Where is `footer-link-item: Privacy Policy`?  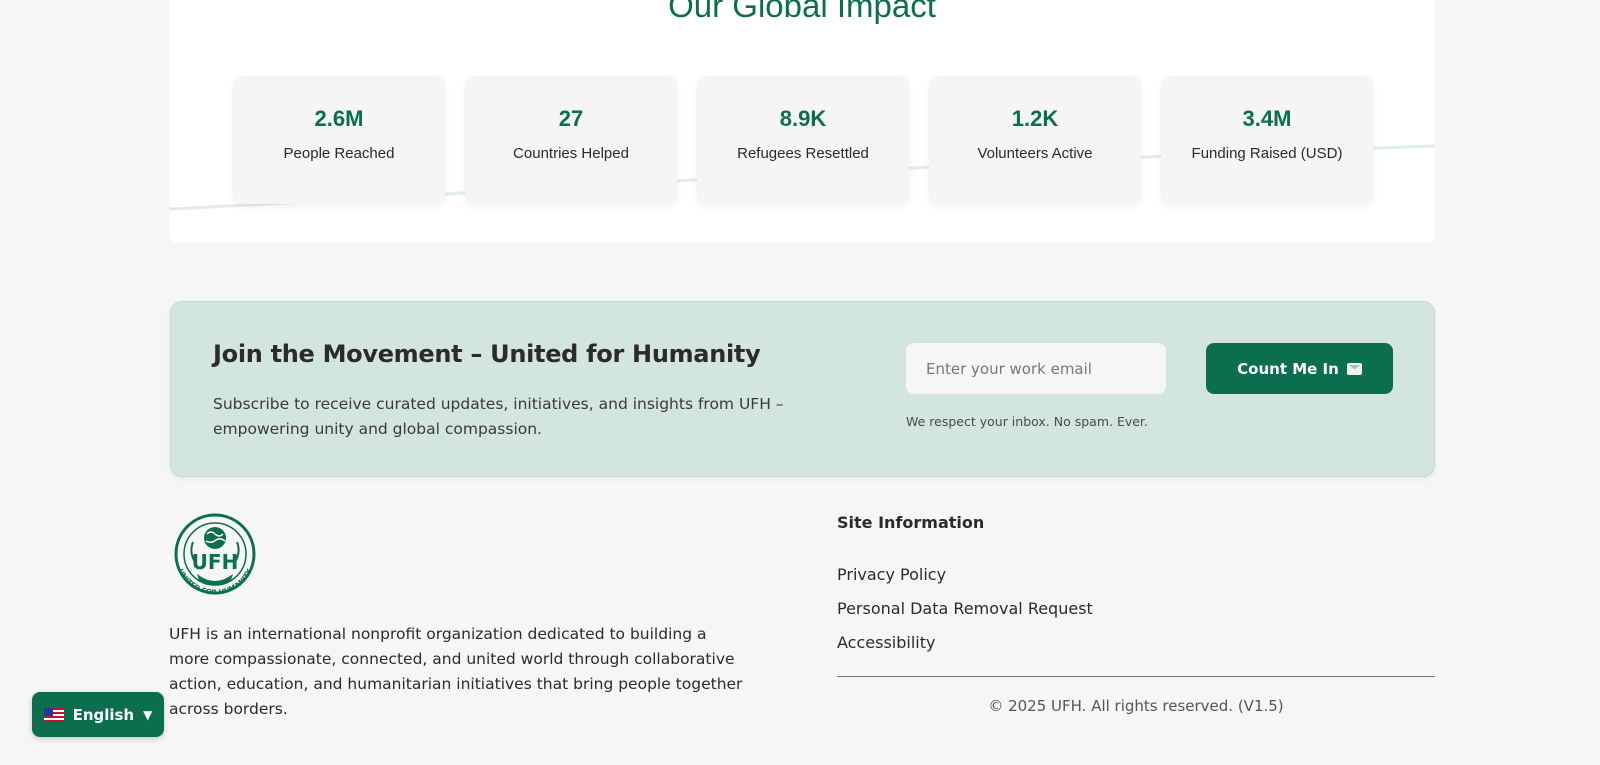 footer-link-item: Privacy Policy is located at coordinates (965, 582).